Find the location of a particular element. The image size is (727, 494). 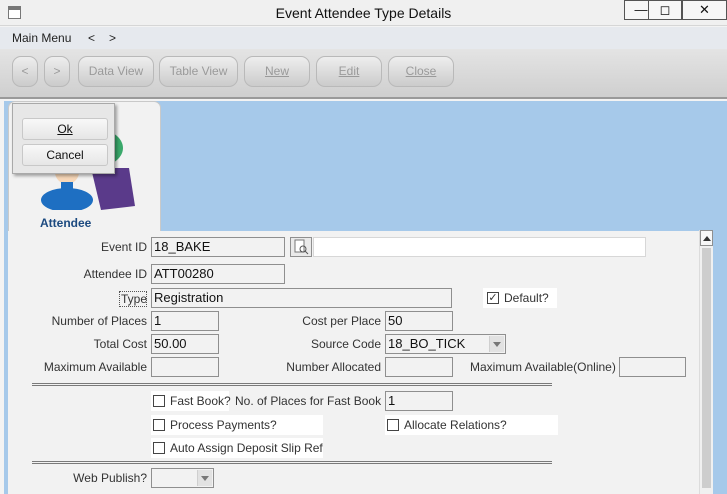

number-allocated-field is located at coordinates (419, 367).